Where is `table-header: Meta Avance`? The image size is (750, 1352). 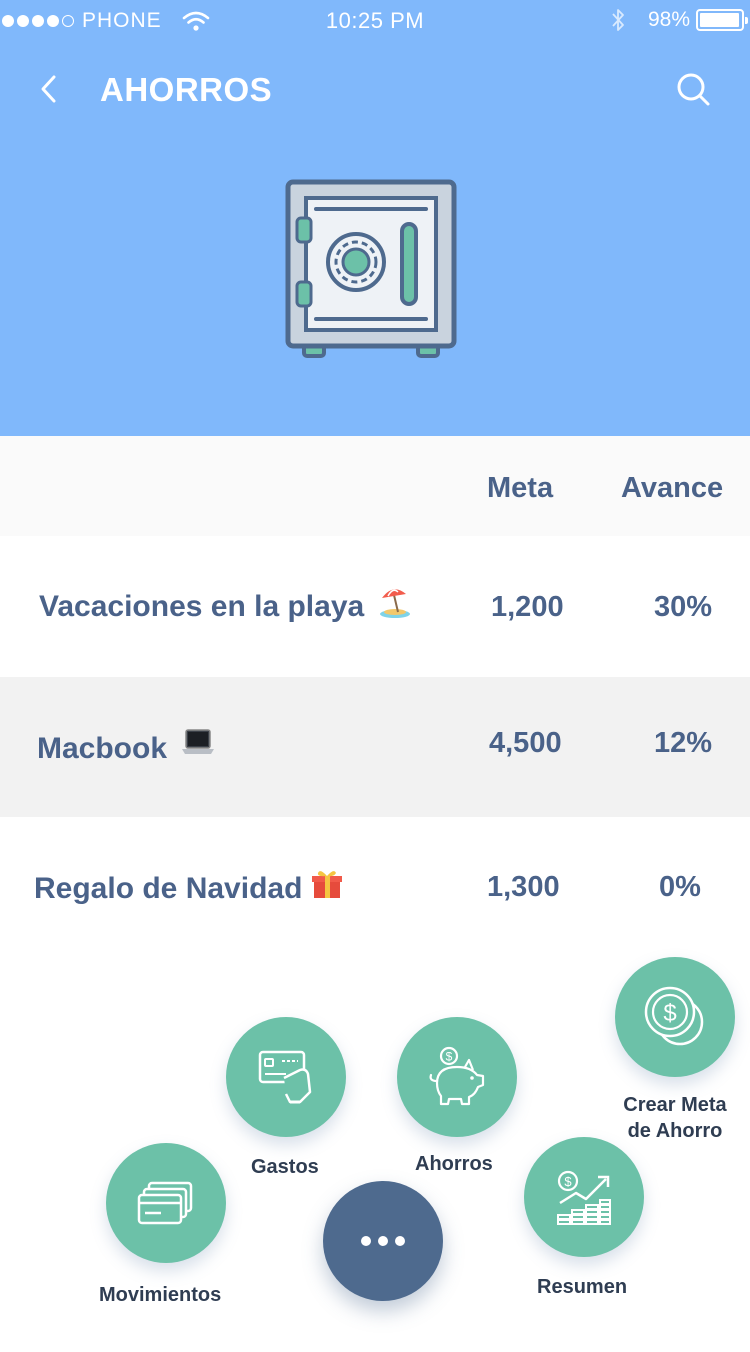 table-header: Meta Avance is located at coordinates (375, 486).